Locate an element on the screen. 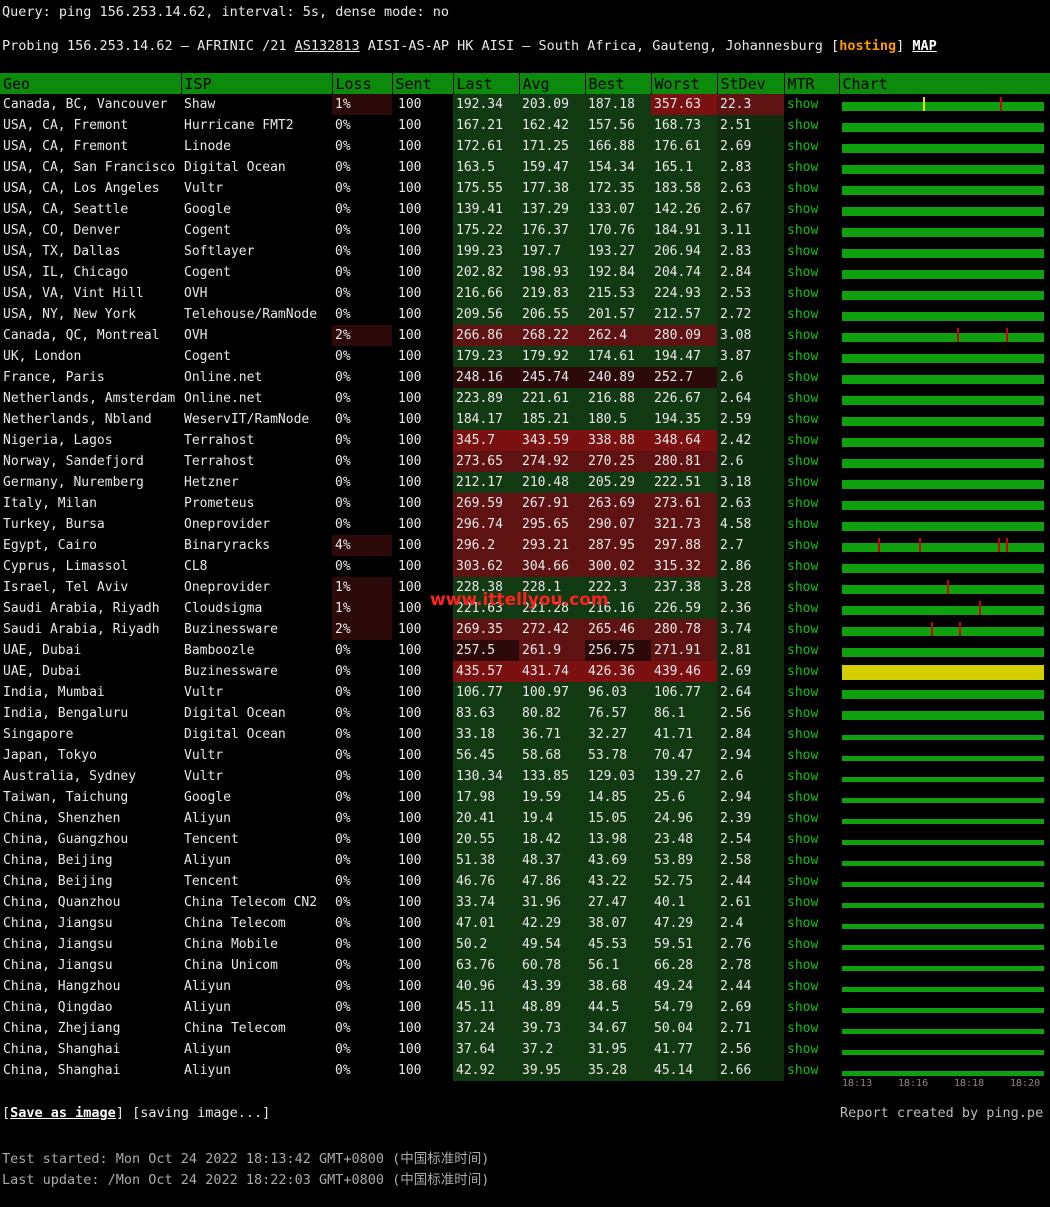 Image resolution: width=1050 pixels, height=1207 pixels. report-credit: Report created by ping.pe is located at coordinates (942, 1113).